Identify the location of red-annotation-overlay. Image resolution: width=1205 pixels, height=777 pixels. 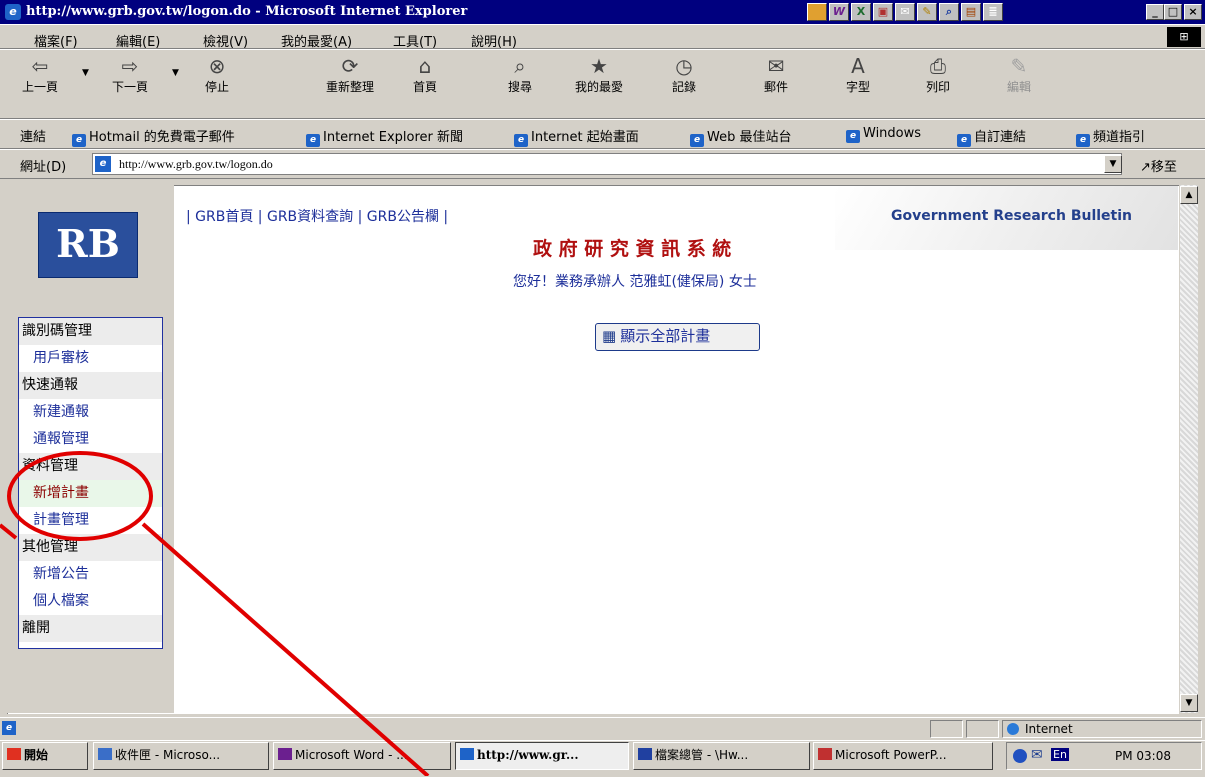
(215, 613).